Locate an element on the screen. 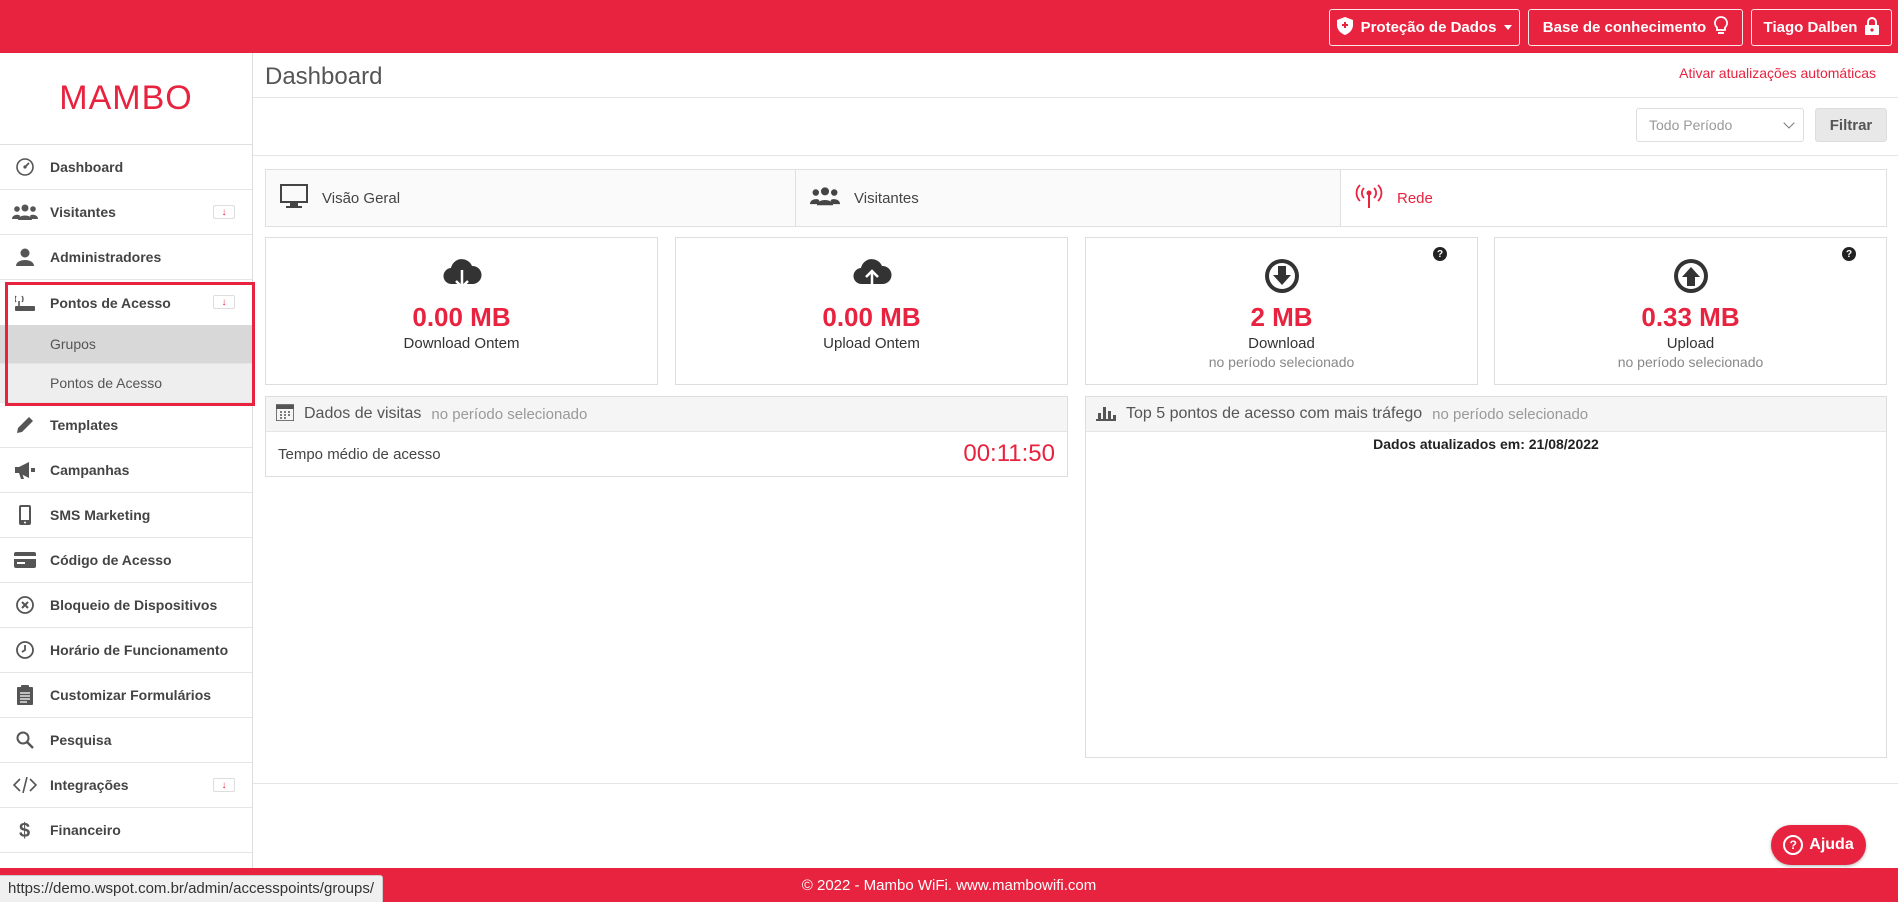  sidebar-item-bloqueio-de-dispositivos: Bloqueio de Dispositivos is located at coordinates (126, 605).